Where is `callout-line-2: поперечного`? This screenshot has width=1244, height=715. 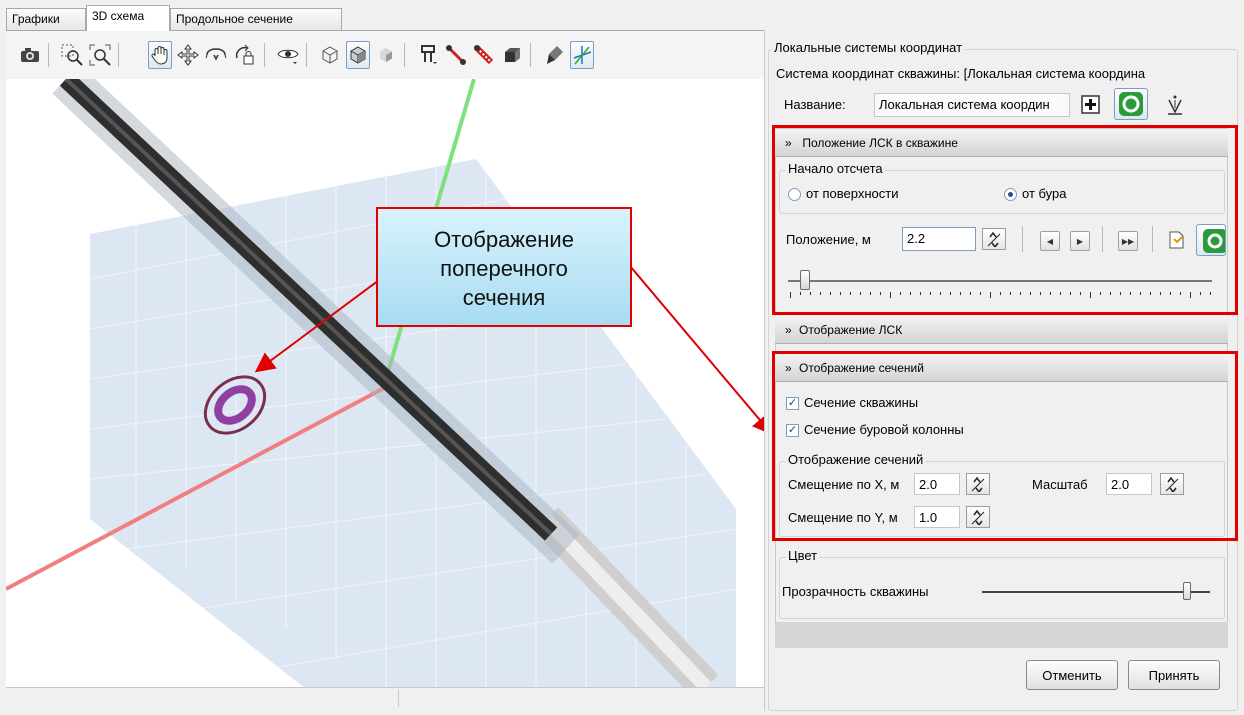
callout-line-2: поперечного is located at coordinates (504, 268).